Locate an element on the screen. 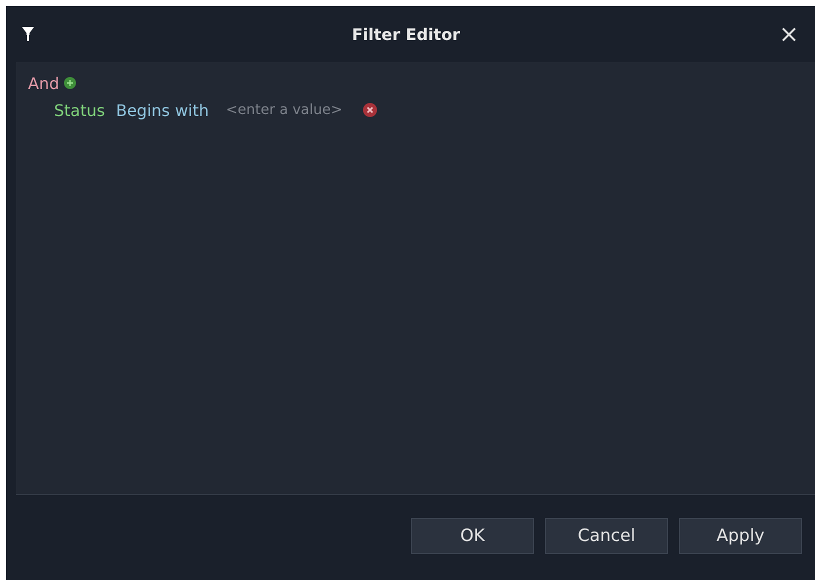  close-button: × is located at coordinates (788, 34).